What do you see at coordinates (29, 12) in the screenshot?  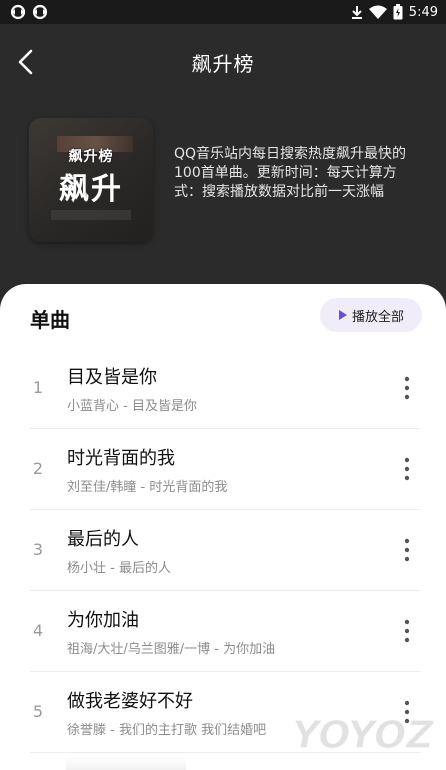 I see `status-left-icons` at bounding box center [29, 12].